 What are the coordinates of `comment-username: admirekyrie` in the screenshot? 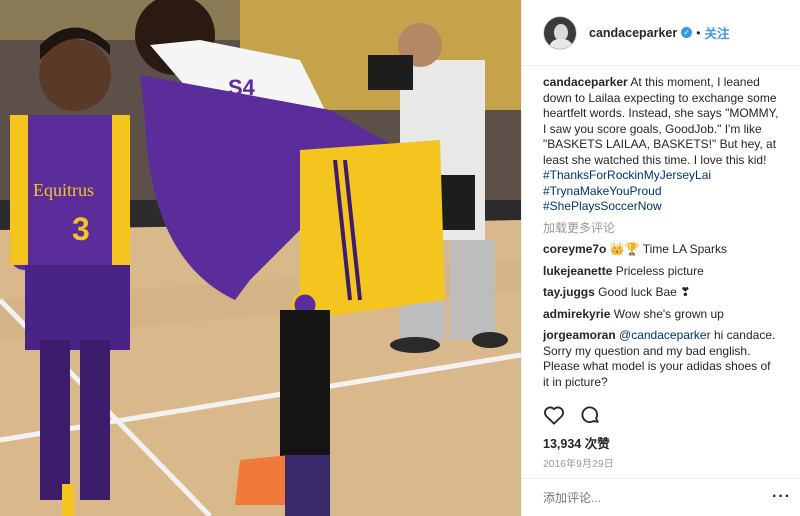 It's located at (576, 314).